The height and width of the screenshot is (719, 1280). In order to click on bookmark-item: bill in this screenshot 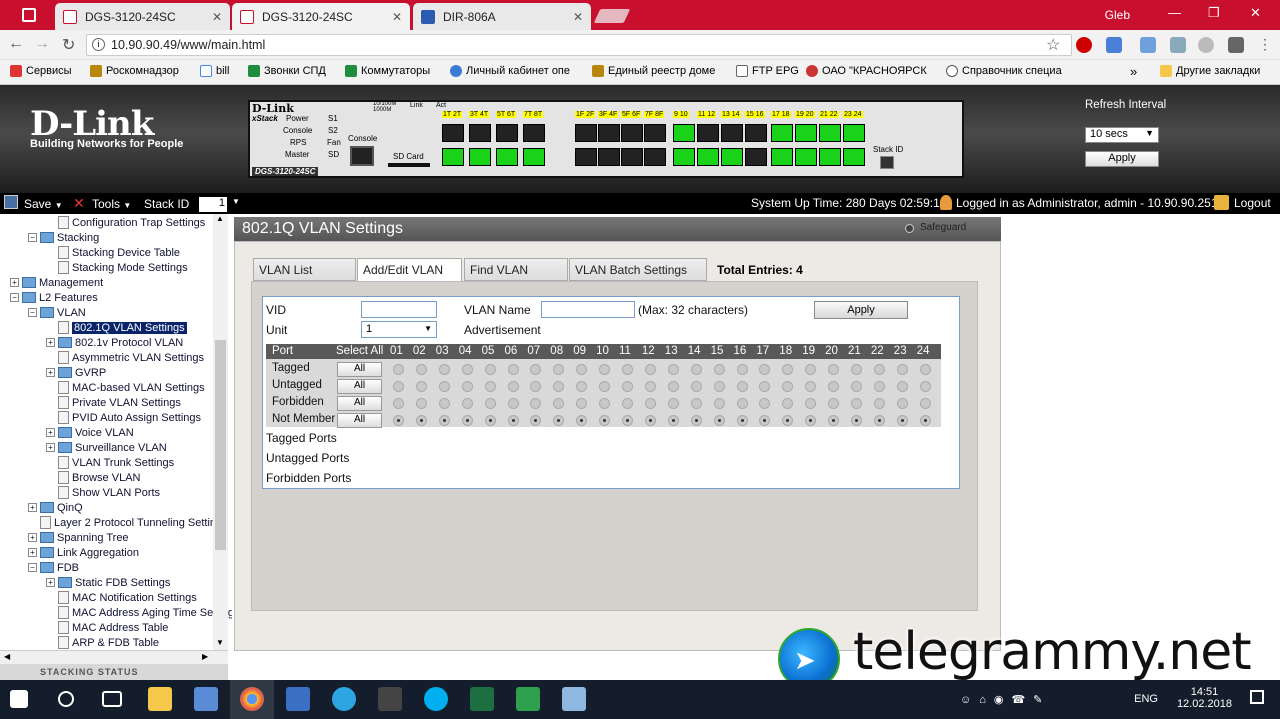, I will do `click(214, 71)`.